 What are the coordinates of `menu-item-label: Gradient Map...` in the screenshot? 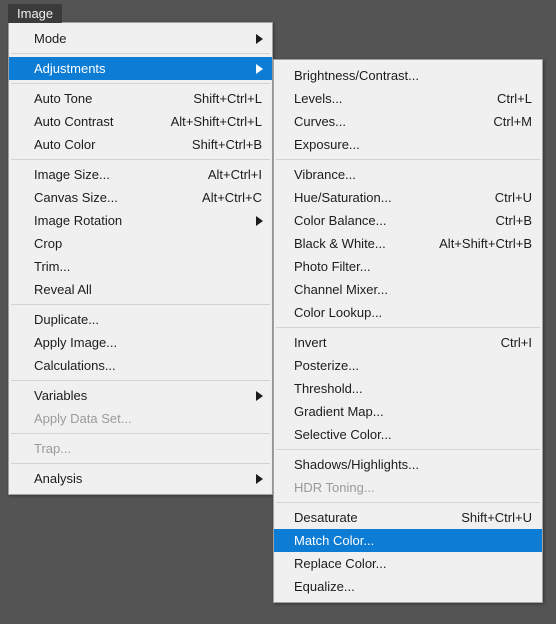 It's located at (339, 411).